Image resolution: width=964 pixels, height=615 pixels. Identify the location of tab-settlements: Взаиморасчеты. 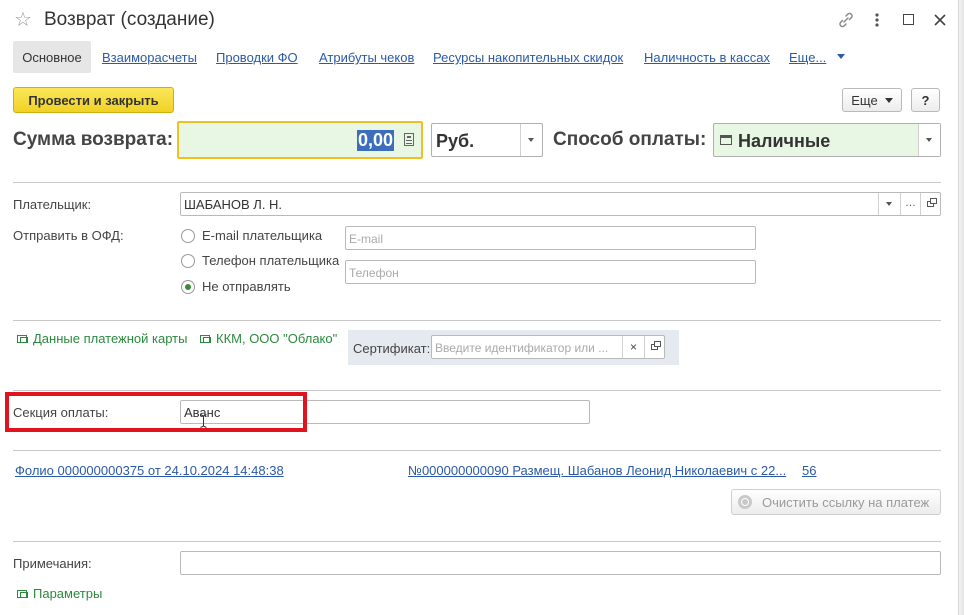
(149, 57).